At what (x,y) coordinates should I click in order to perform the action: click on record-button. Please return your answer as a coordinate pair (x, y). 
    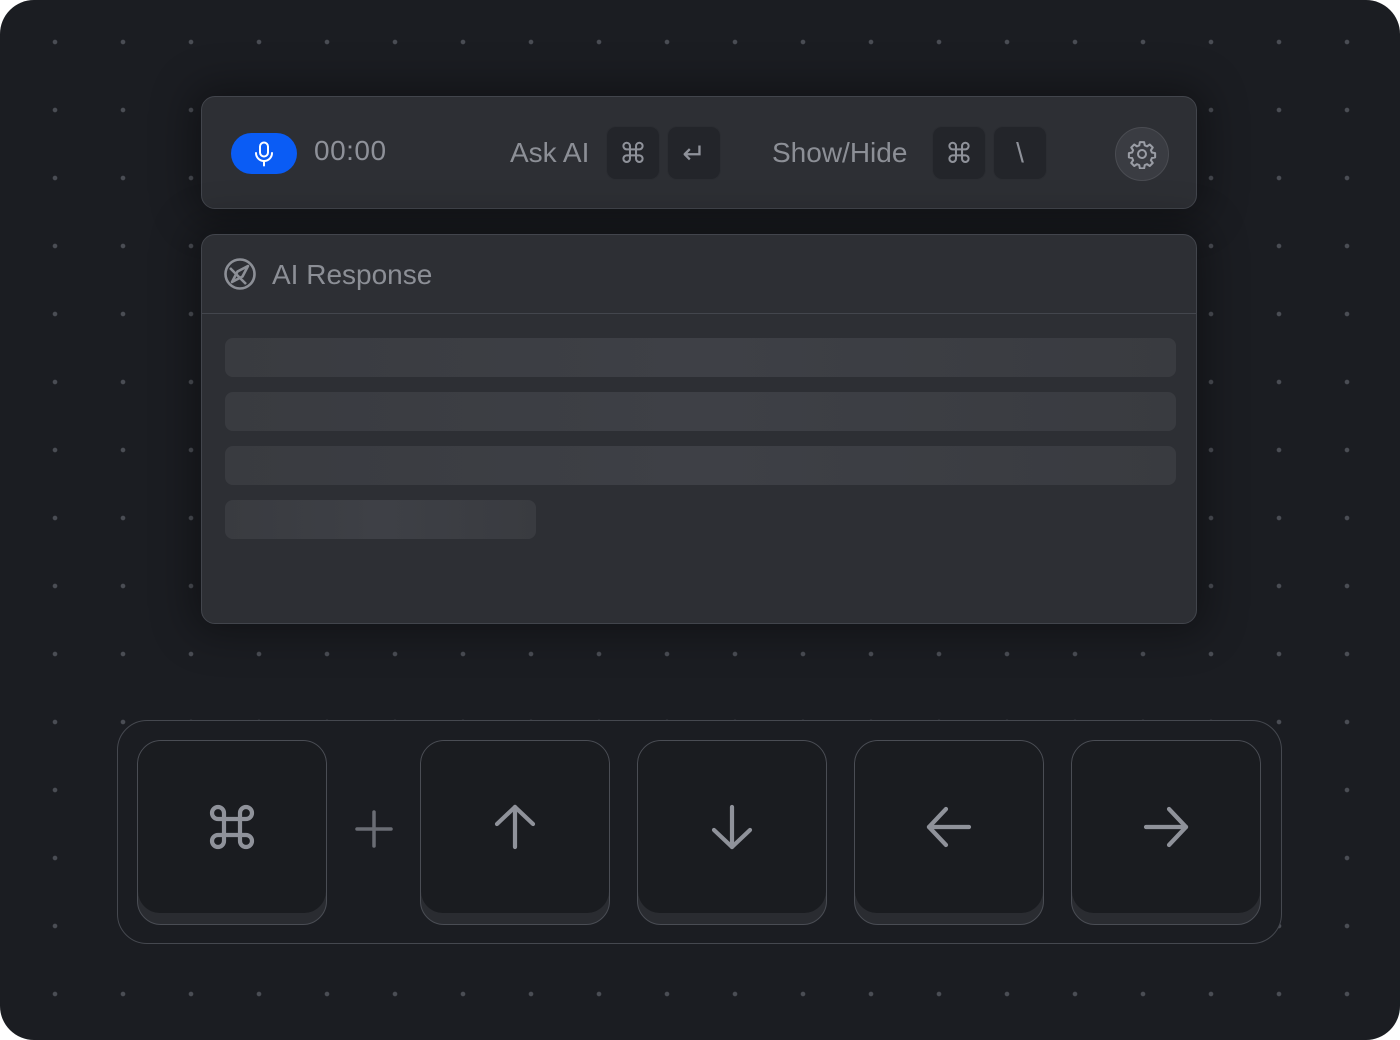
    Looking at the image, I should click on (264, 153).